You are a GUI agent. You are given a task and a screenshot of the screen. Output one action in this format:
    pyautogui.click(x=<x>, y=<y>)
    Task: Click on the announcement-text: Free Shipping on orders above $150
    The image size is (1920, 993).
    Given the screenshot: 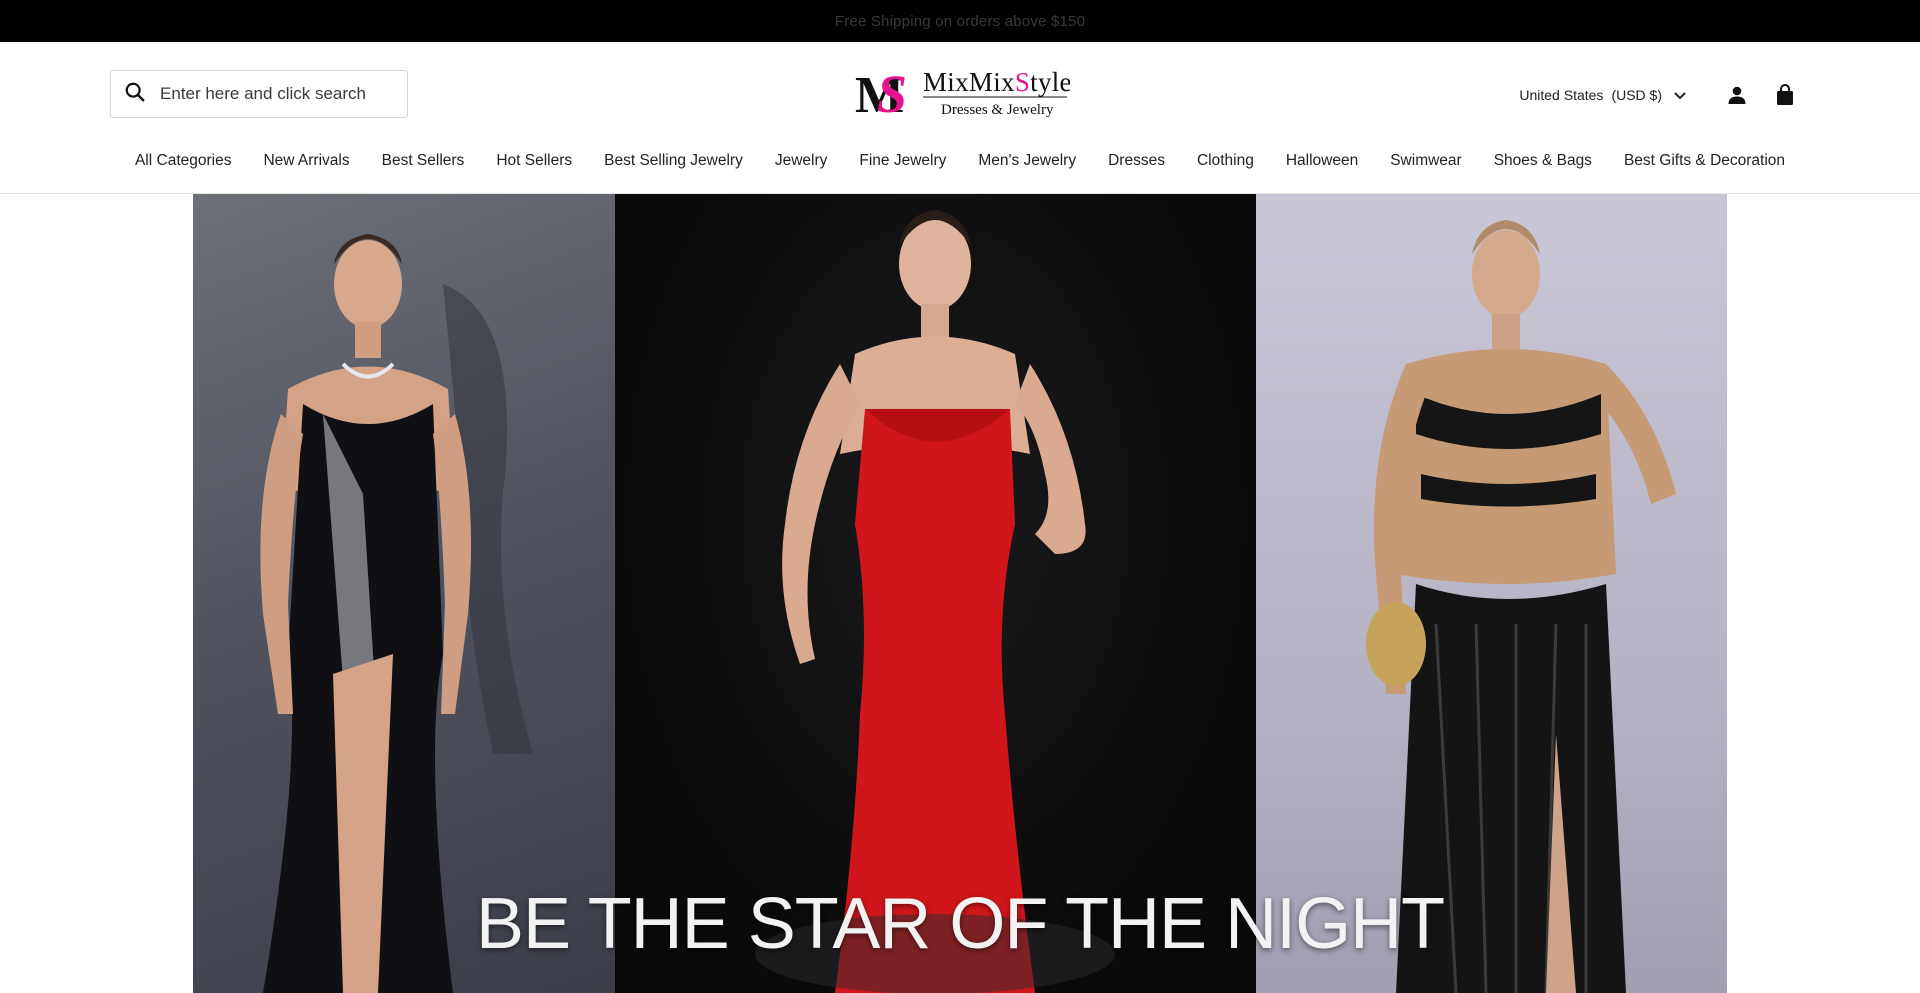 What is the action you would take?
    pyautogui.click(x=960, y=21)
    